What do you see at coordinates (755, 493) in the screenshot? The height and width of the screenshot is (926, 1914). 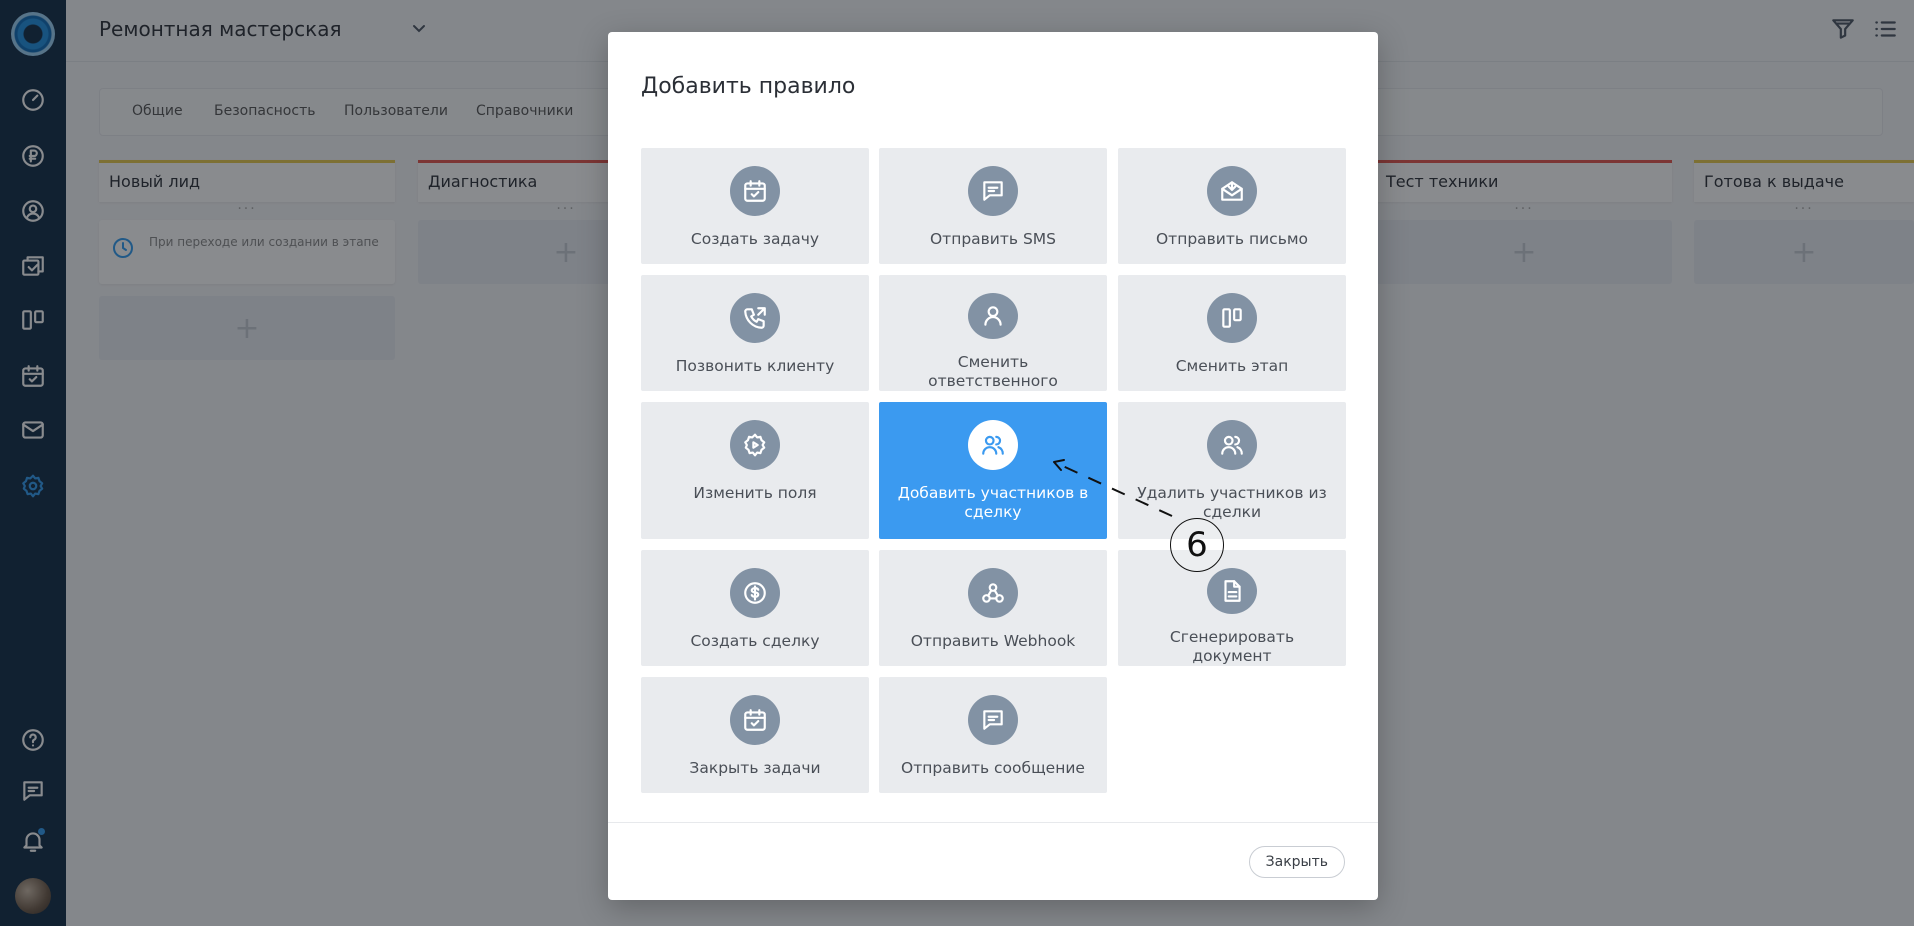 I see `action-label: Изменить поля` at bounding box center [755, 493].